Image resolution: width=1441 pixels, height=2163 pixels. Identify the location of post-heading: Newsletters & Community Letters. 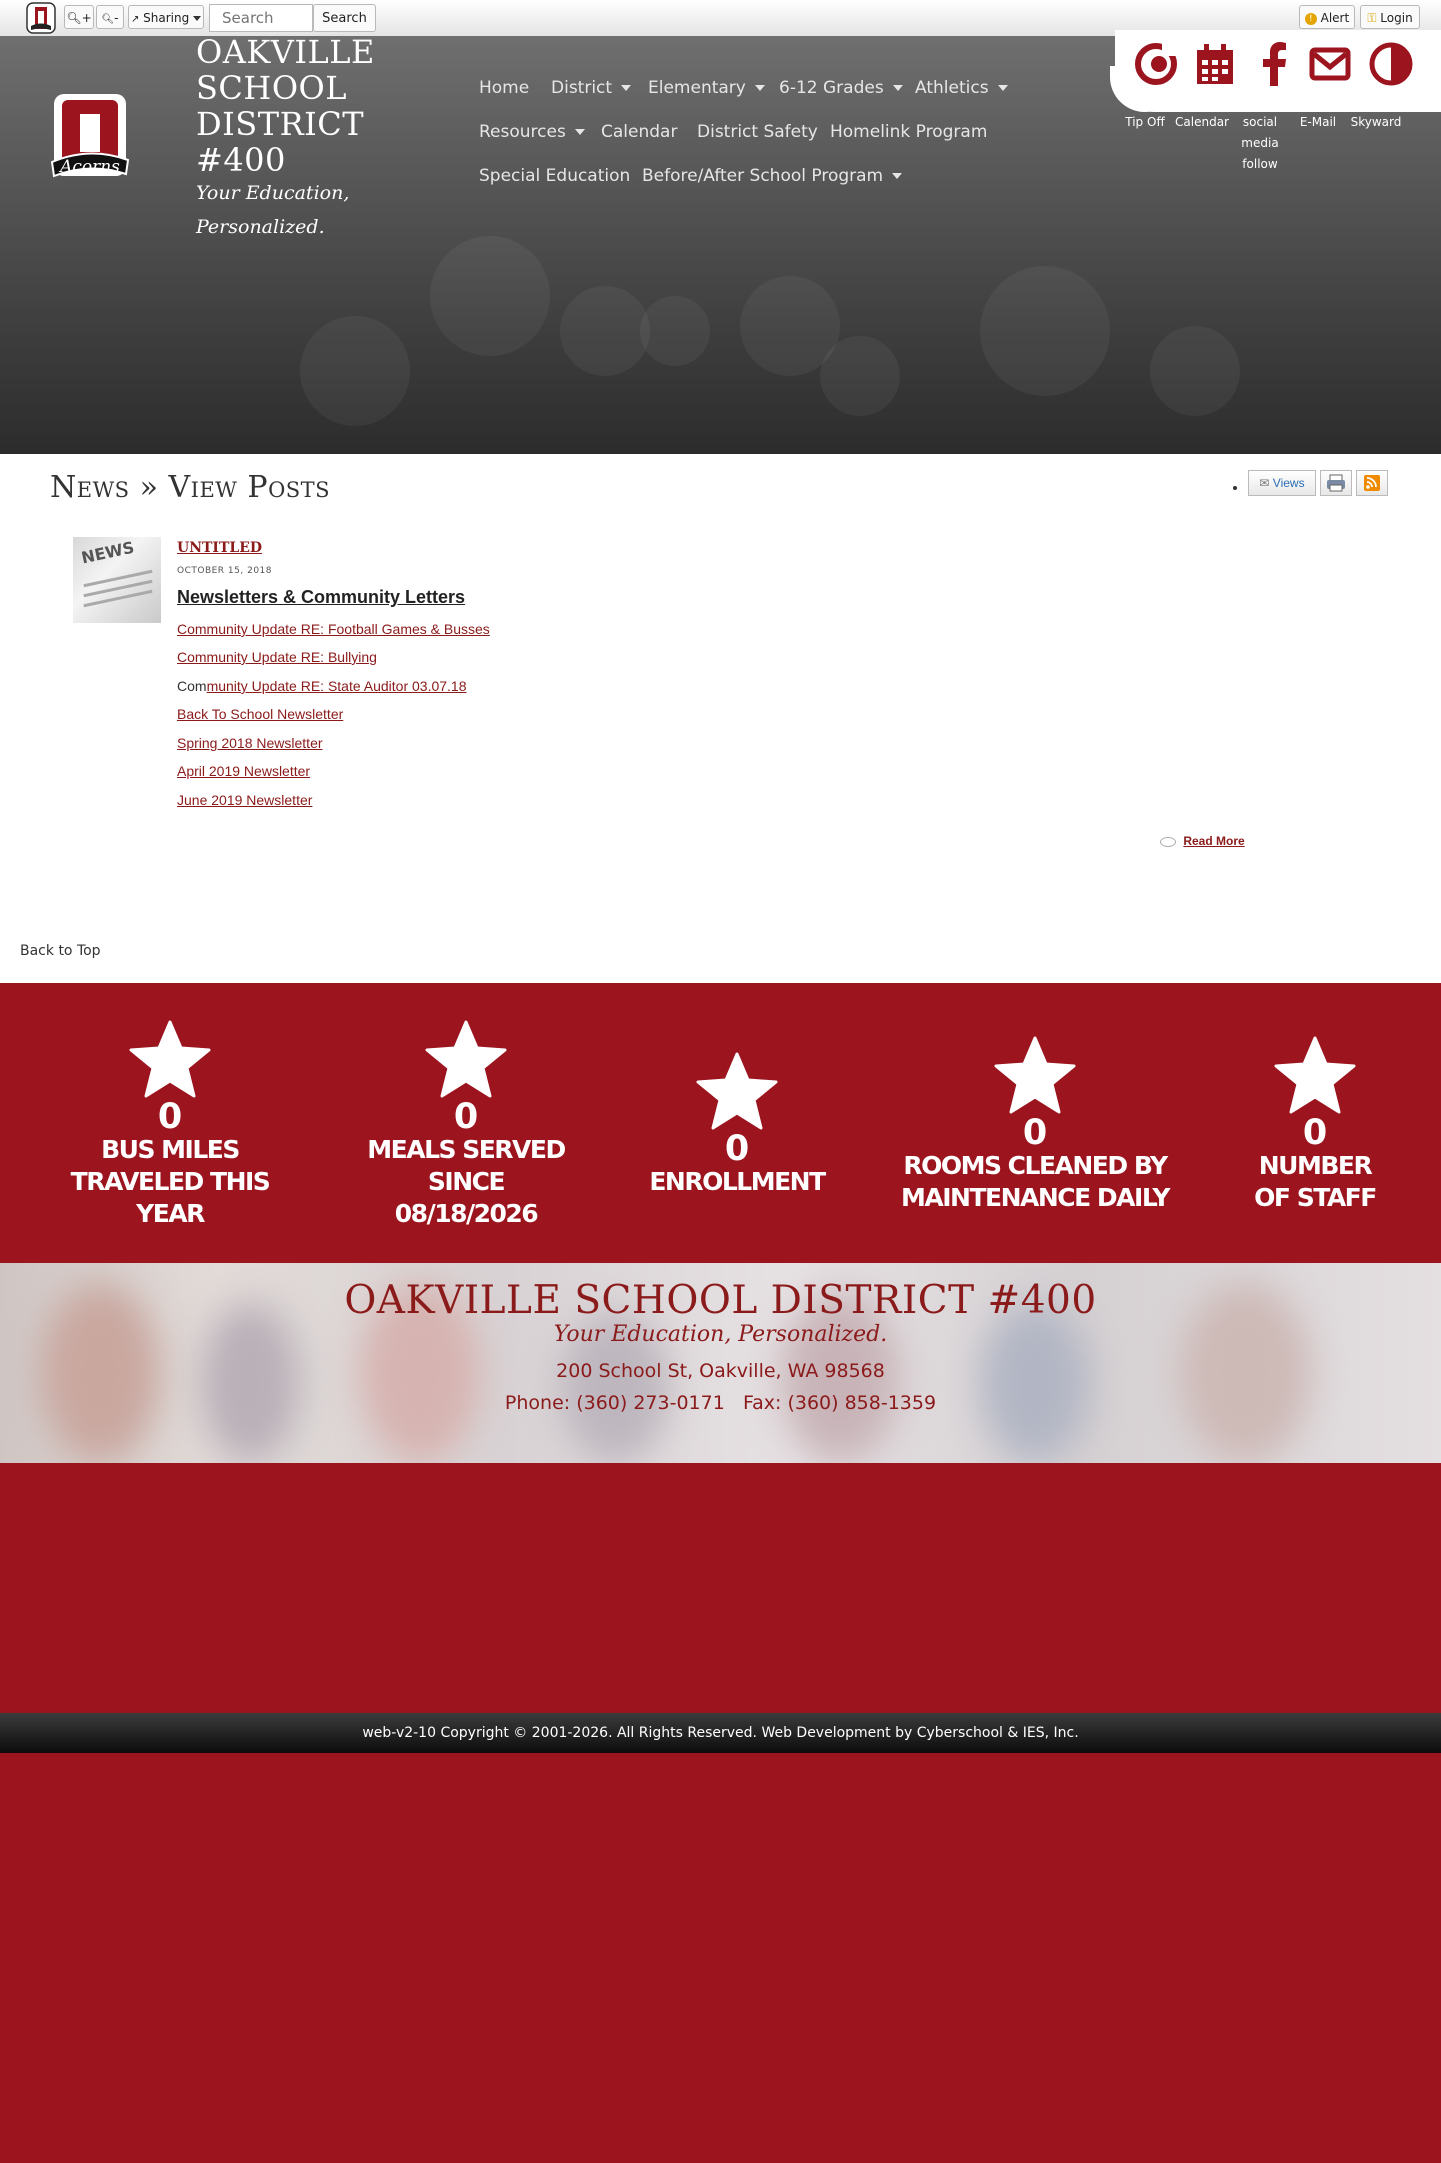
(321, 597).